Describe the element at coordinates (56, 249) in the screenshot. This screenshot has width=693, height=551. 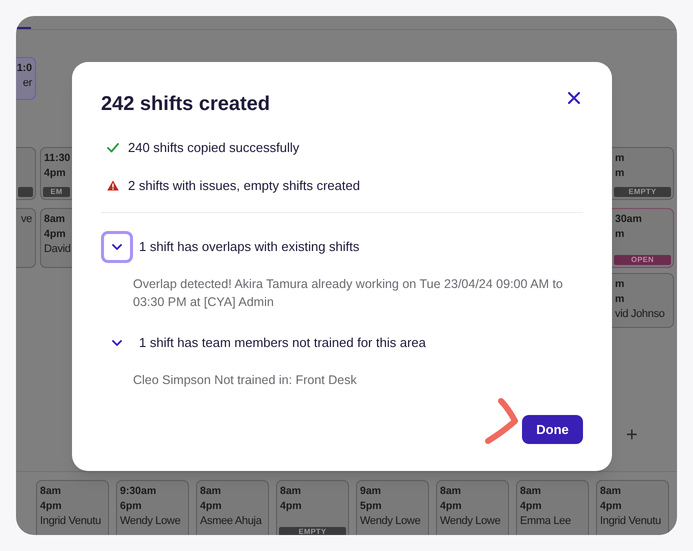
I see `shift-assignee: David` at that location.